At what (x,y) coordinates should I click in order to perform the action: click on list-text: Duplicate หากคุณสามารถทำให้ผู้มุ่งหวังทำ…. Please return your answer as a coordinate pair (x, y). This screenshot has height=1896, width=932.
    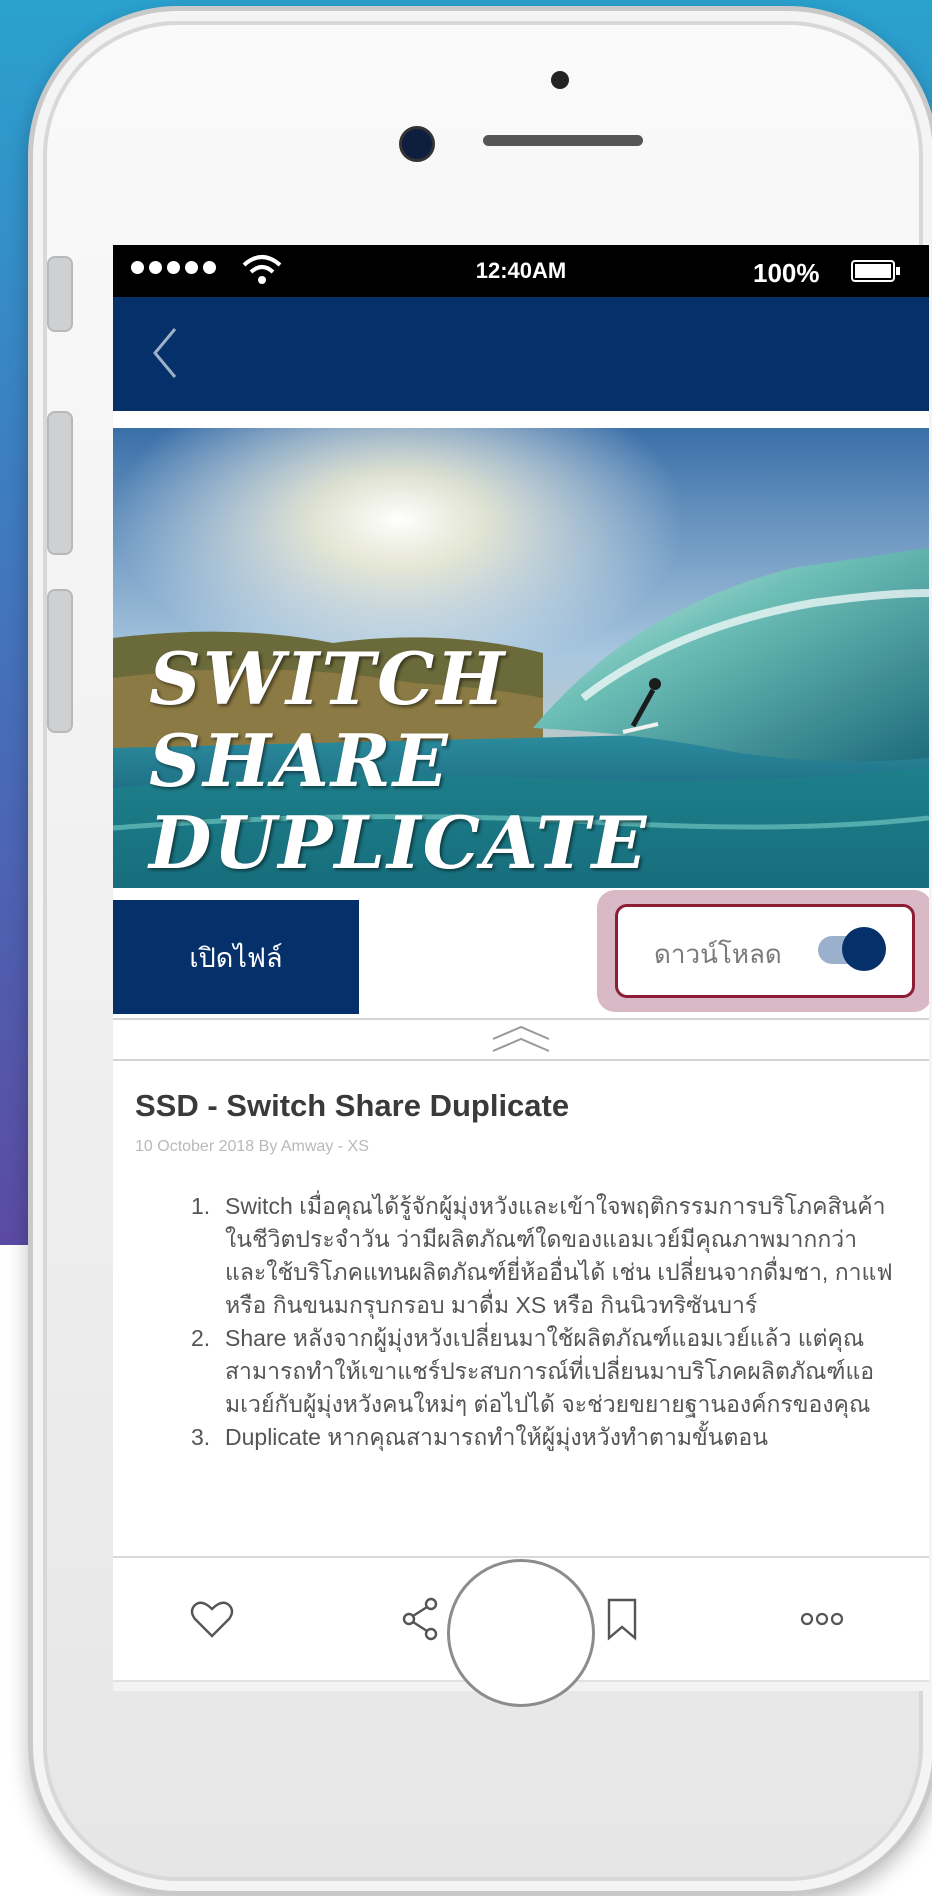
    Looking at the image, I should click on (496, 1437).